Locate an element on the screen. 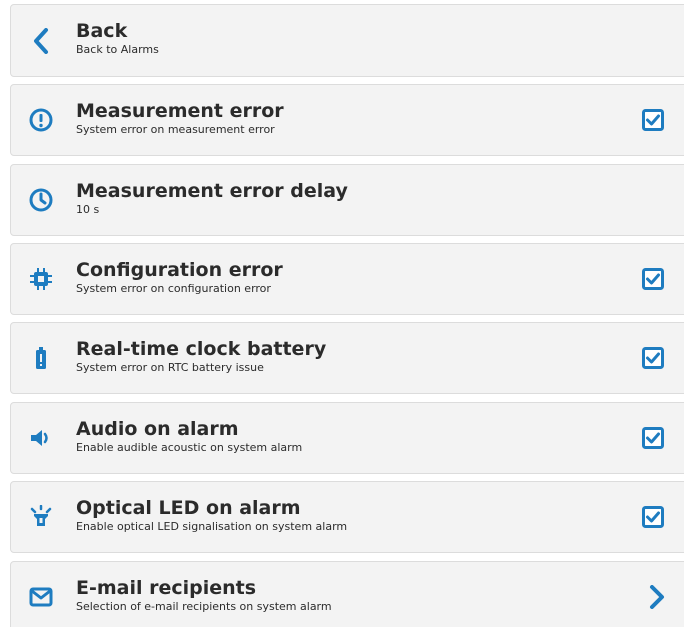  row-title: Optical LED on alarm is located at coordinates (188, 508).